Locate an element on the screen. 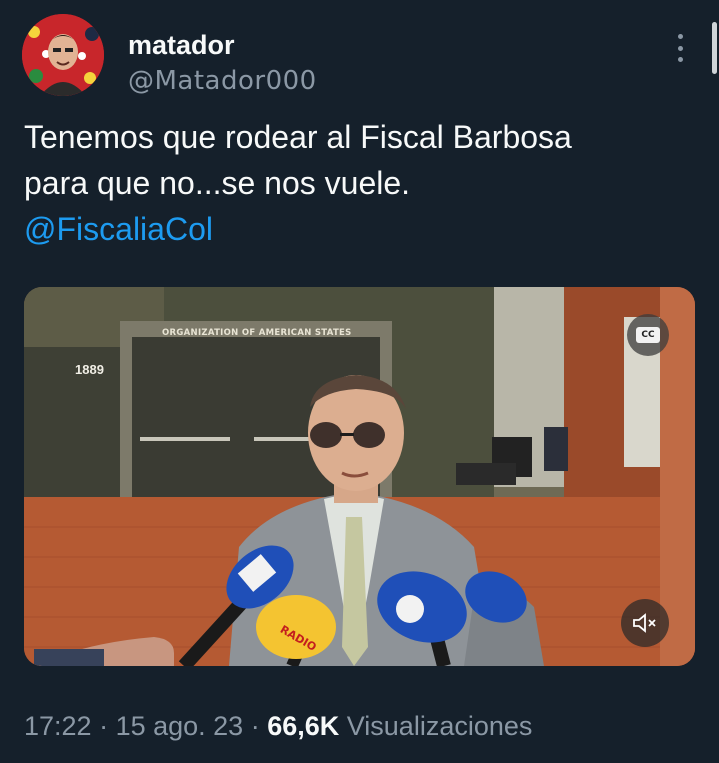  views-label: Visualizaciones is located at coordinates (436, 726).